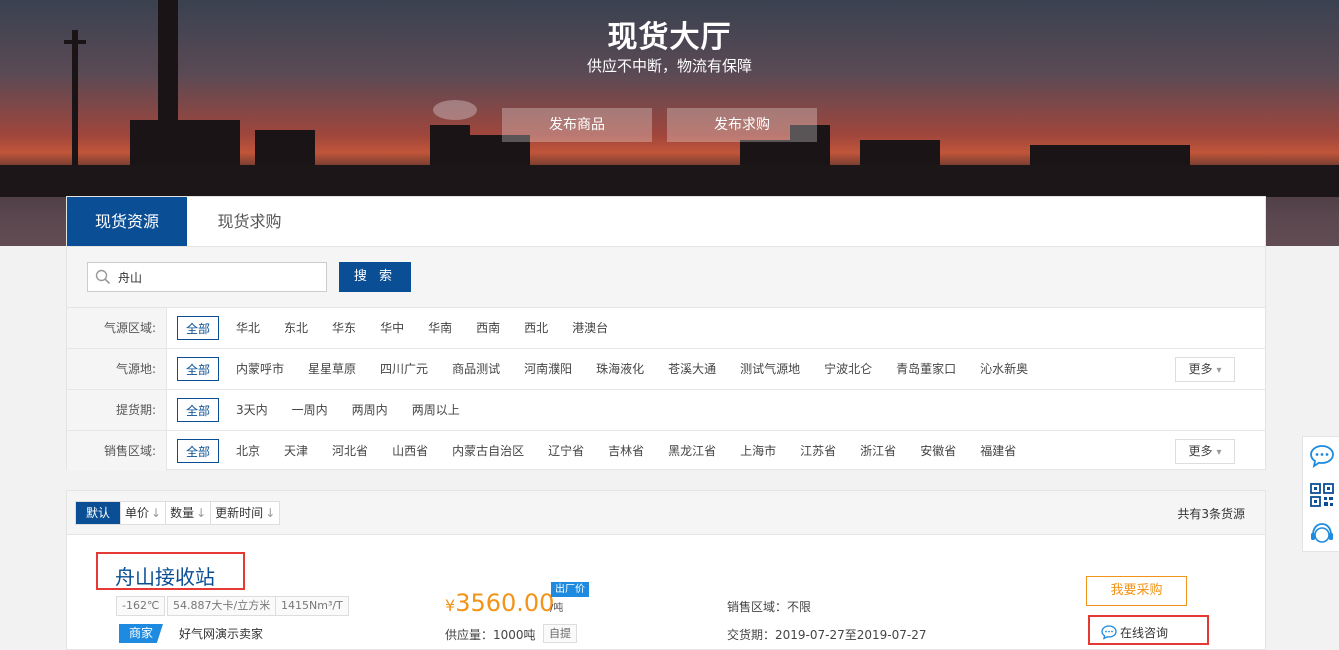 The width and height of the screenshot is (1339, 650). Describe the element at coordinates (769, 607) in the screenshot. I see `sale-area: 销售区域：不限` at that location.